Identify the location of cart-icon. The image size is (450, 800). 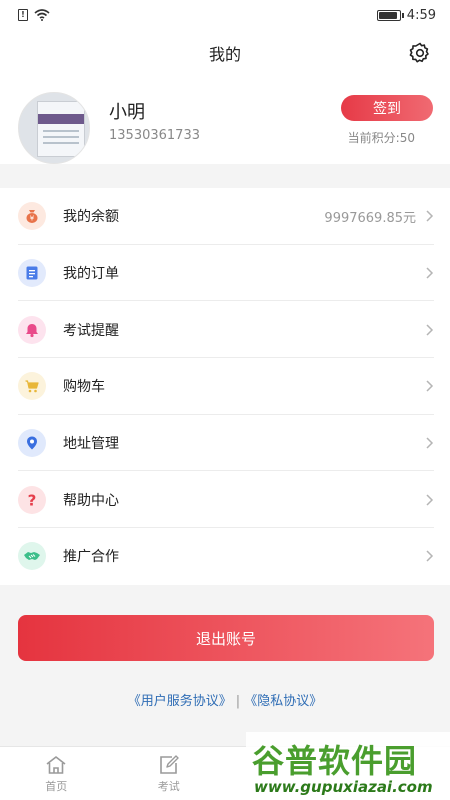
(32, 386).